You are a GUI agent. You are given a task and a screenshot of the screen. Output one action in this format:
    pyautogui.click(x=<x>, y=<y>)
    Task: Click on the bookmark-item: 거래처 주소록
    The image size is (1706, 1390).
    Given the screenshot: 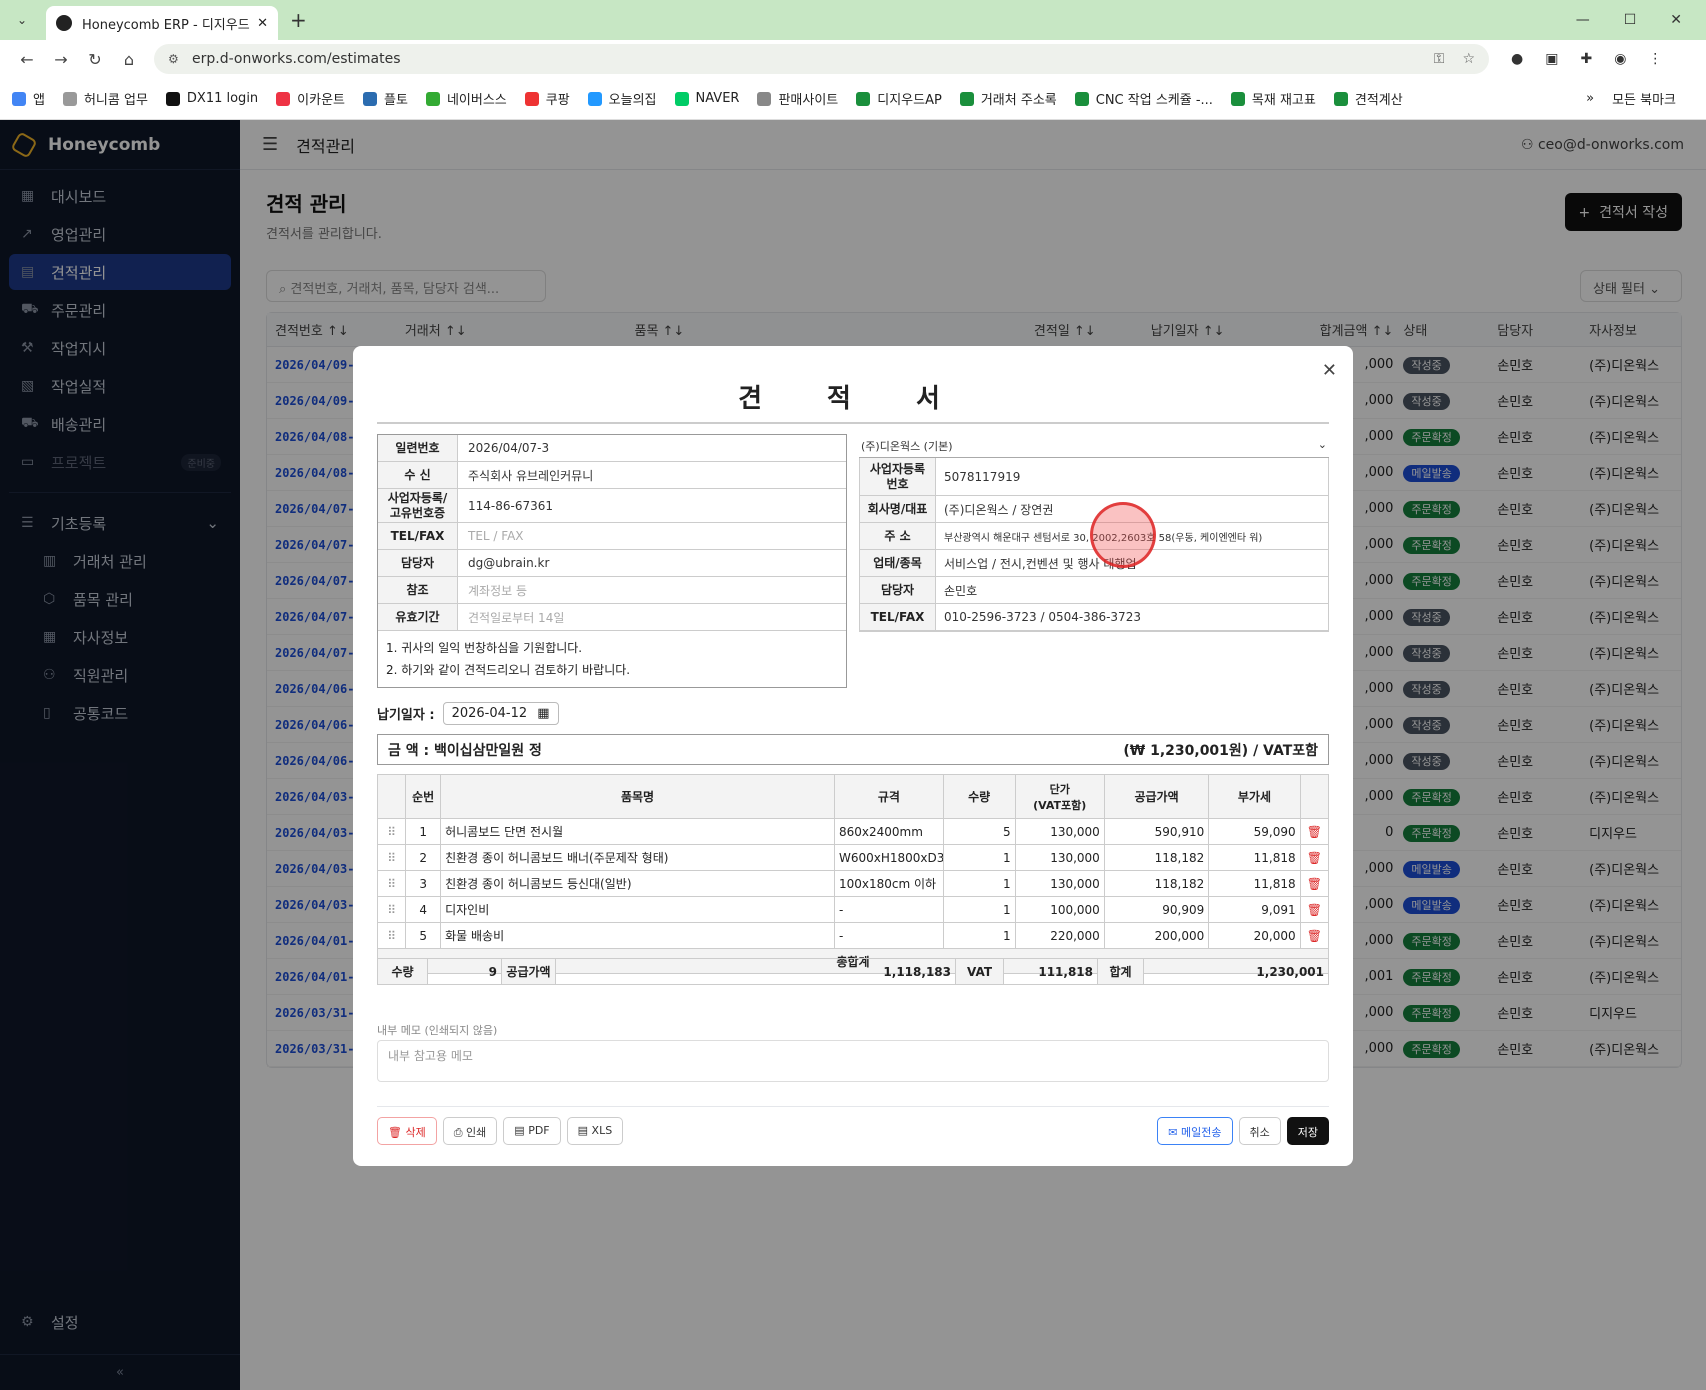 What is the action you would take?
    pyautogui.click(x=1008, y=98)
    